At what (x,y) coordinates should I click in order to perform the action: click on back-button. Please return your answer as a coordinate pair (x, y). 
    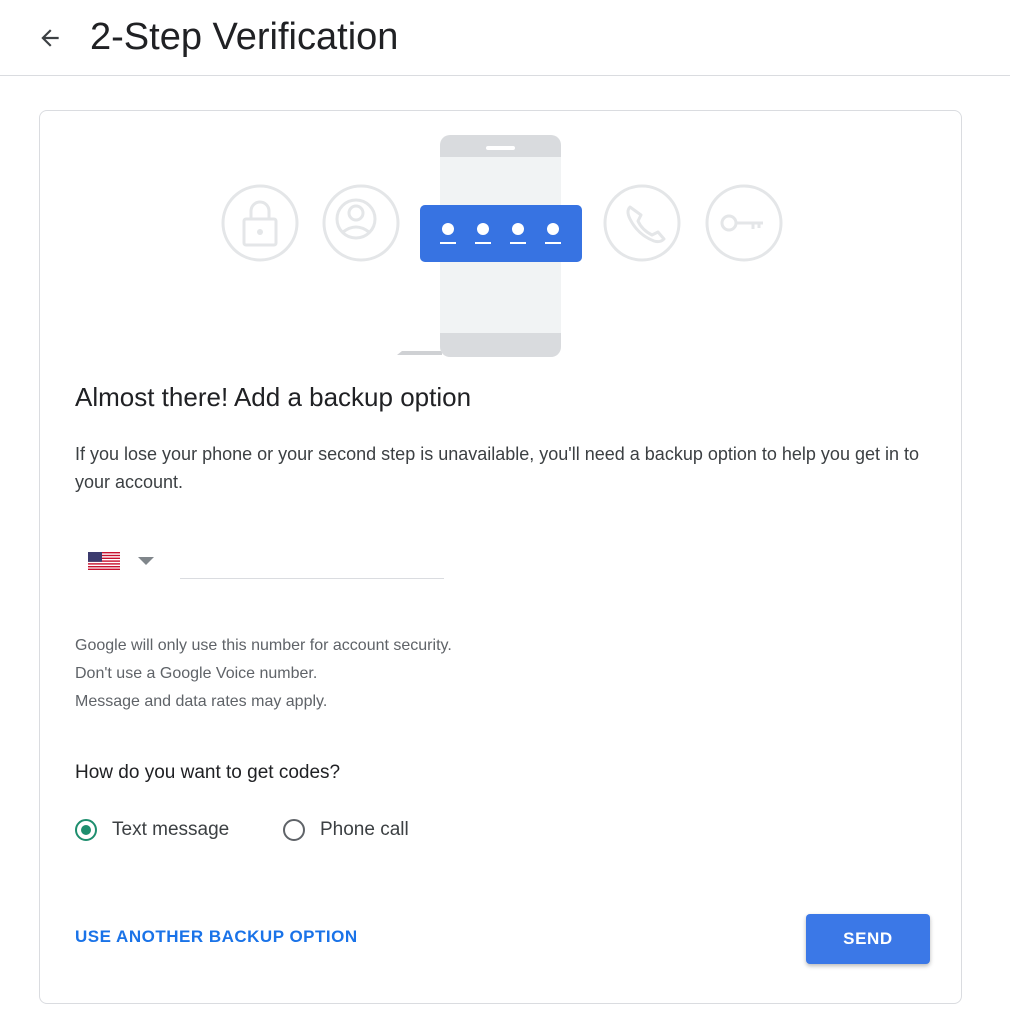
    Looking at the image, I should click on (50, 38).